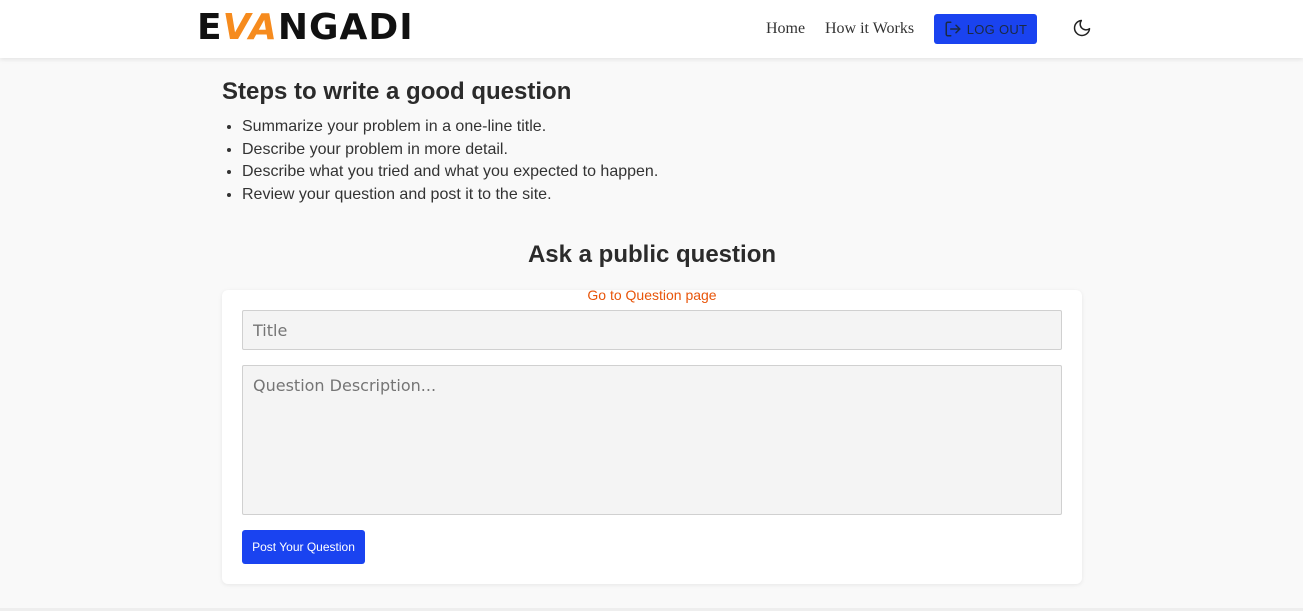  What do you see at coordinates (953, 29) in the screenshot?
I see `logout-icon` at bounding box center [953, 29].